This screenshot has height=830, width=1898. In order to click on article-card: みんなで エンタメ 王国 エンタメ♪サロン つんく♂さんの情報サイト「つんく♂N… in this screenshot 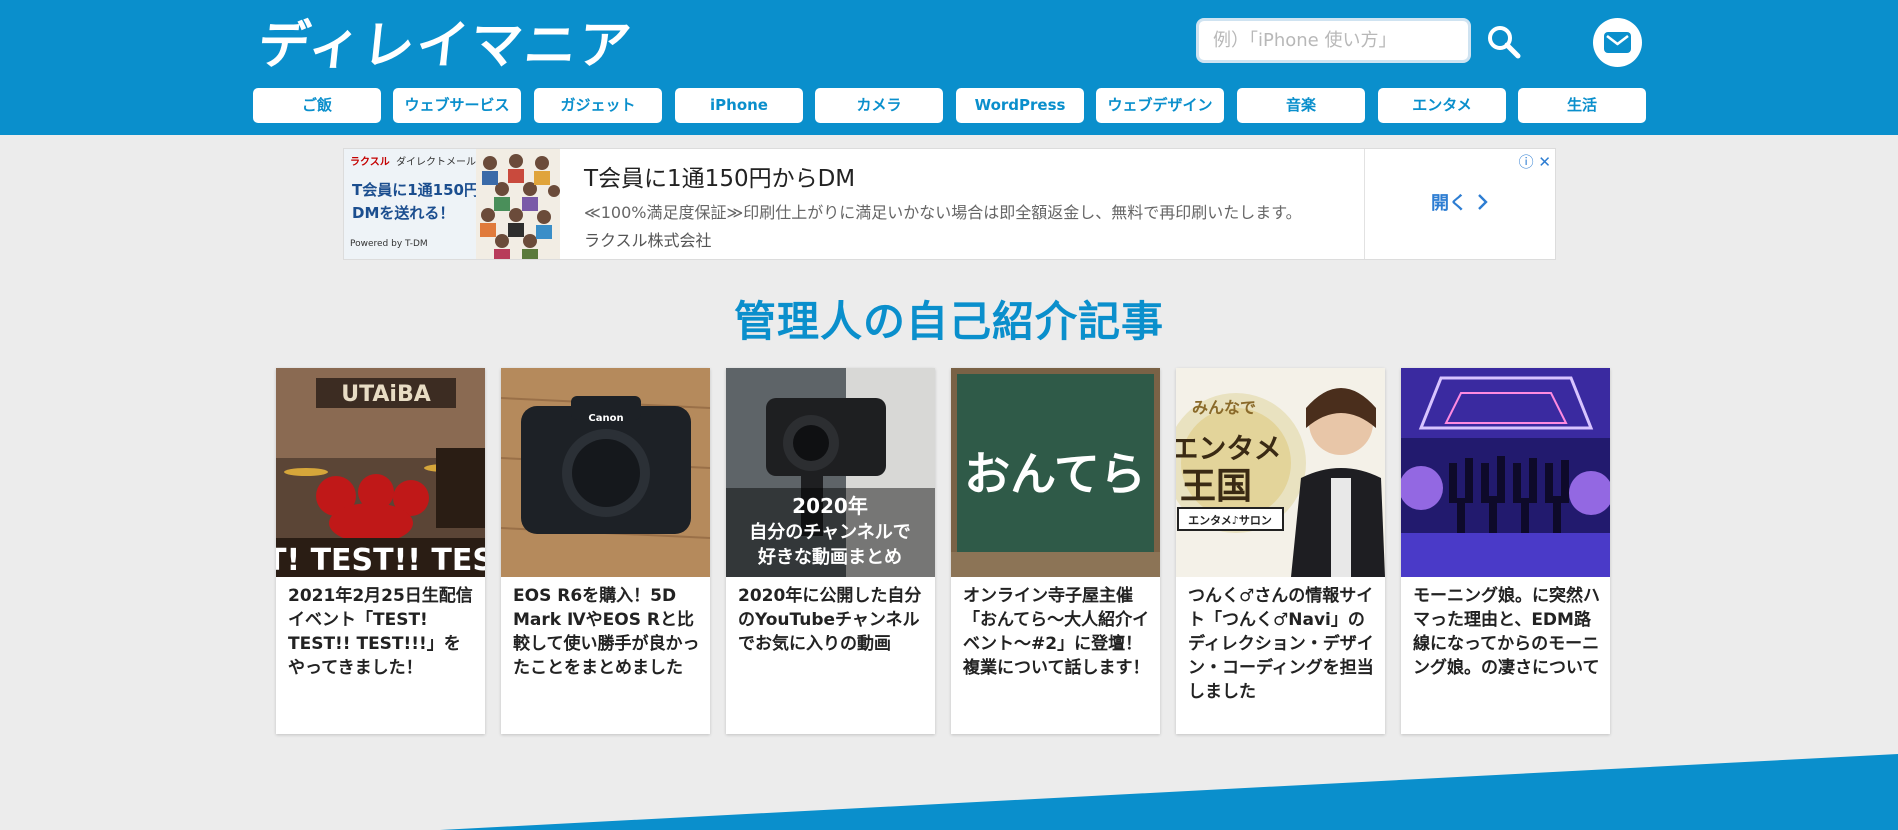, I will do `click(1280, 551)`.